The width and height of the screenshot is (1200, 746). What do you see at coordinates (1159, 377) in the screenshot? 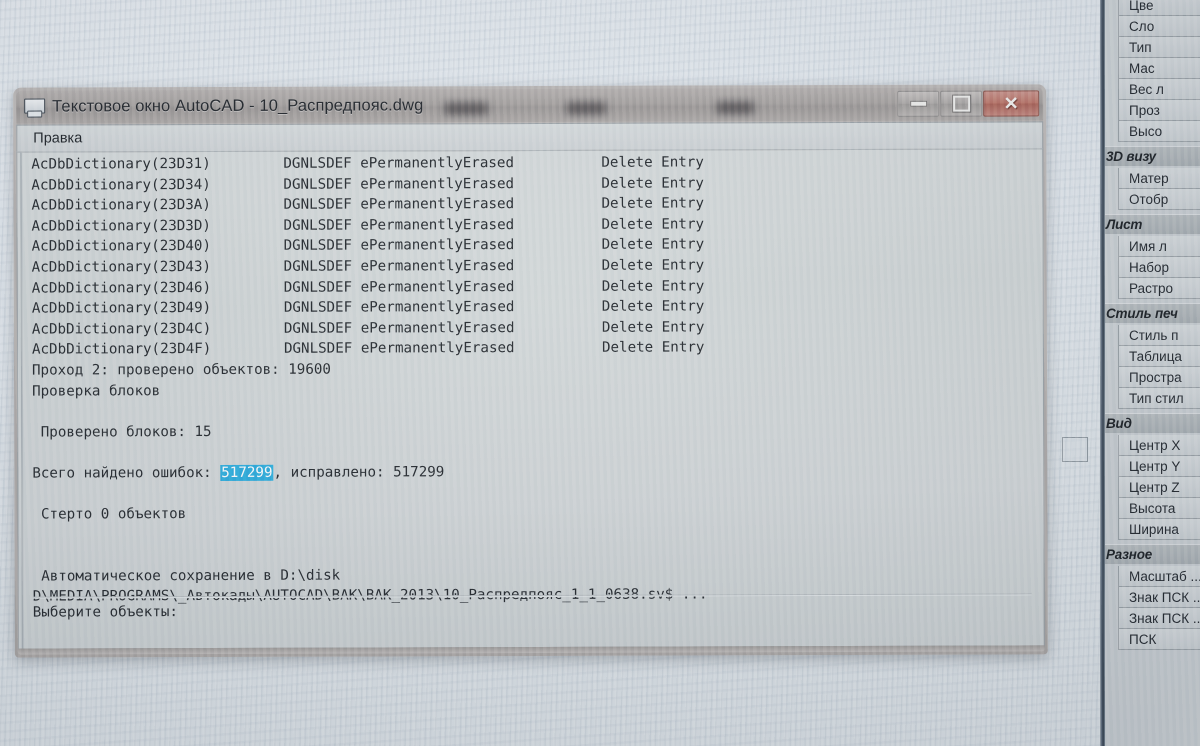
I see `palette-property-row: Простра` at bounding box center [1159, 377].